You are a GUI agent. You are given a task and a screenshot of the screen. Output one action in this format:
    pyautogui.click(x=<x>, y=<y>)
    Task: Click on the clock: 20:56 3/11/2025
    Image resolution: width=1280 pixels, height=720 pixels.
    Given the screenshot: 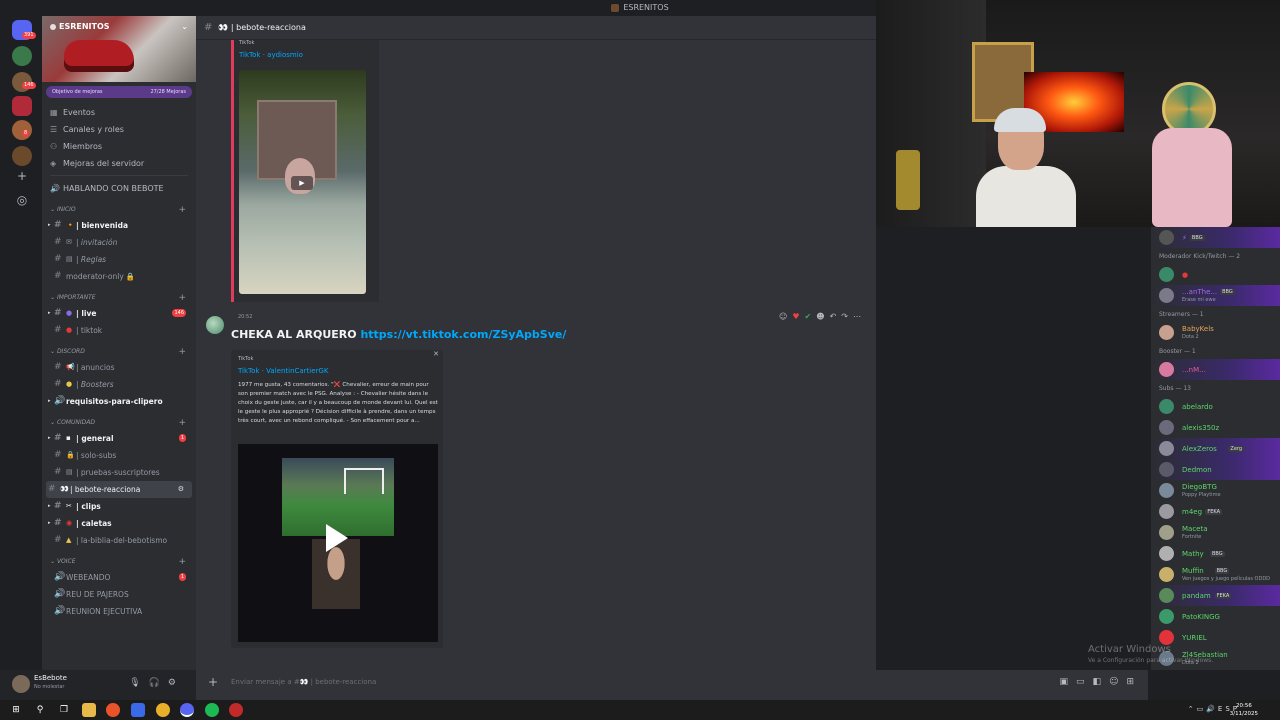 What is the action you would take?
    pyautogui.click(x=1244, y=710)
    